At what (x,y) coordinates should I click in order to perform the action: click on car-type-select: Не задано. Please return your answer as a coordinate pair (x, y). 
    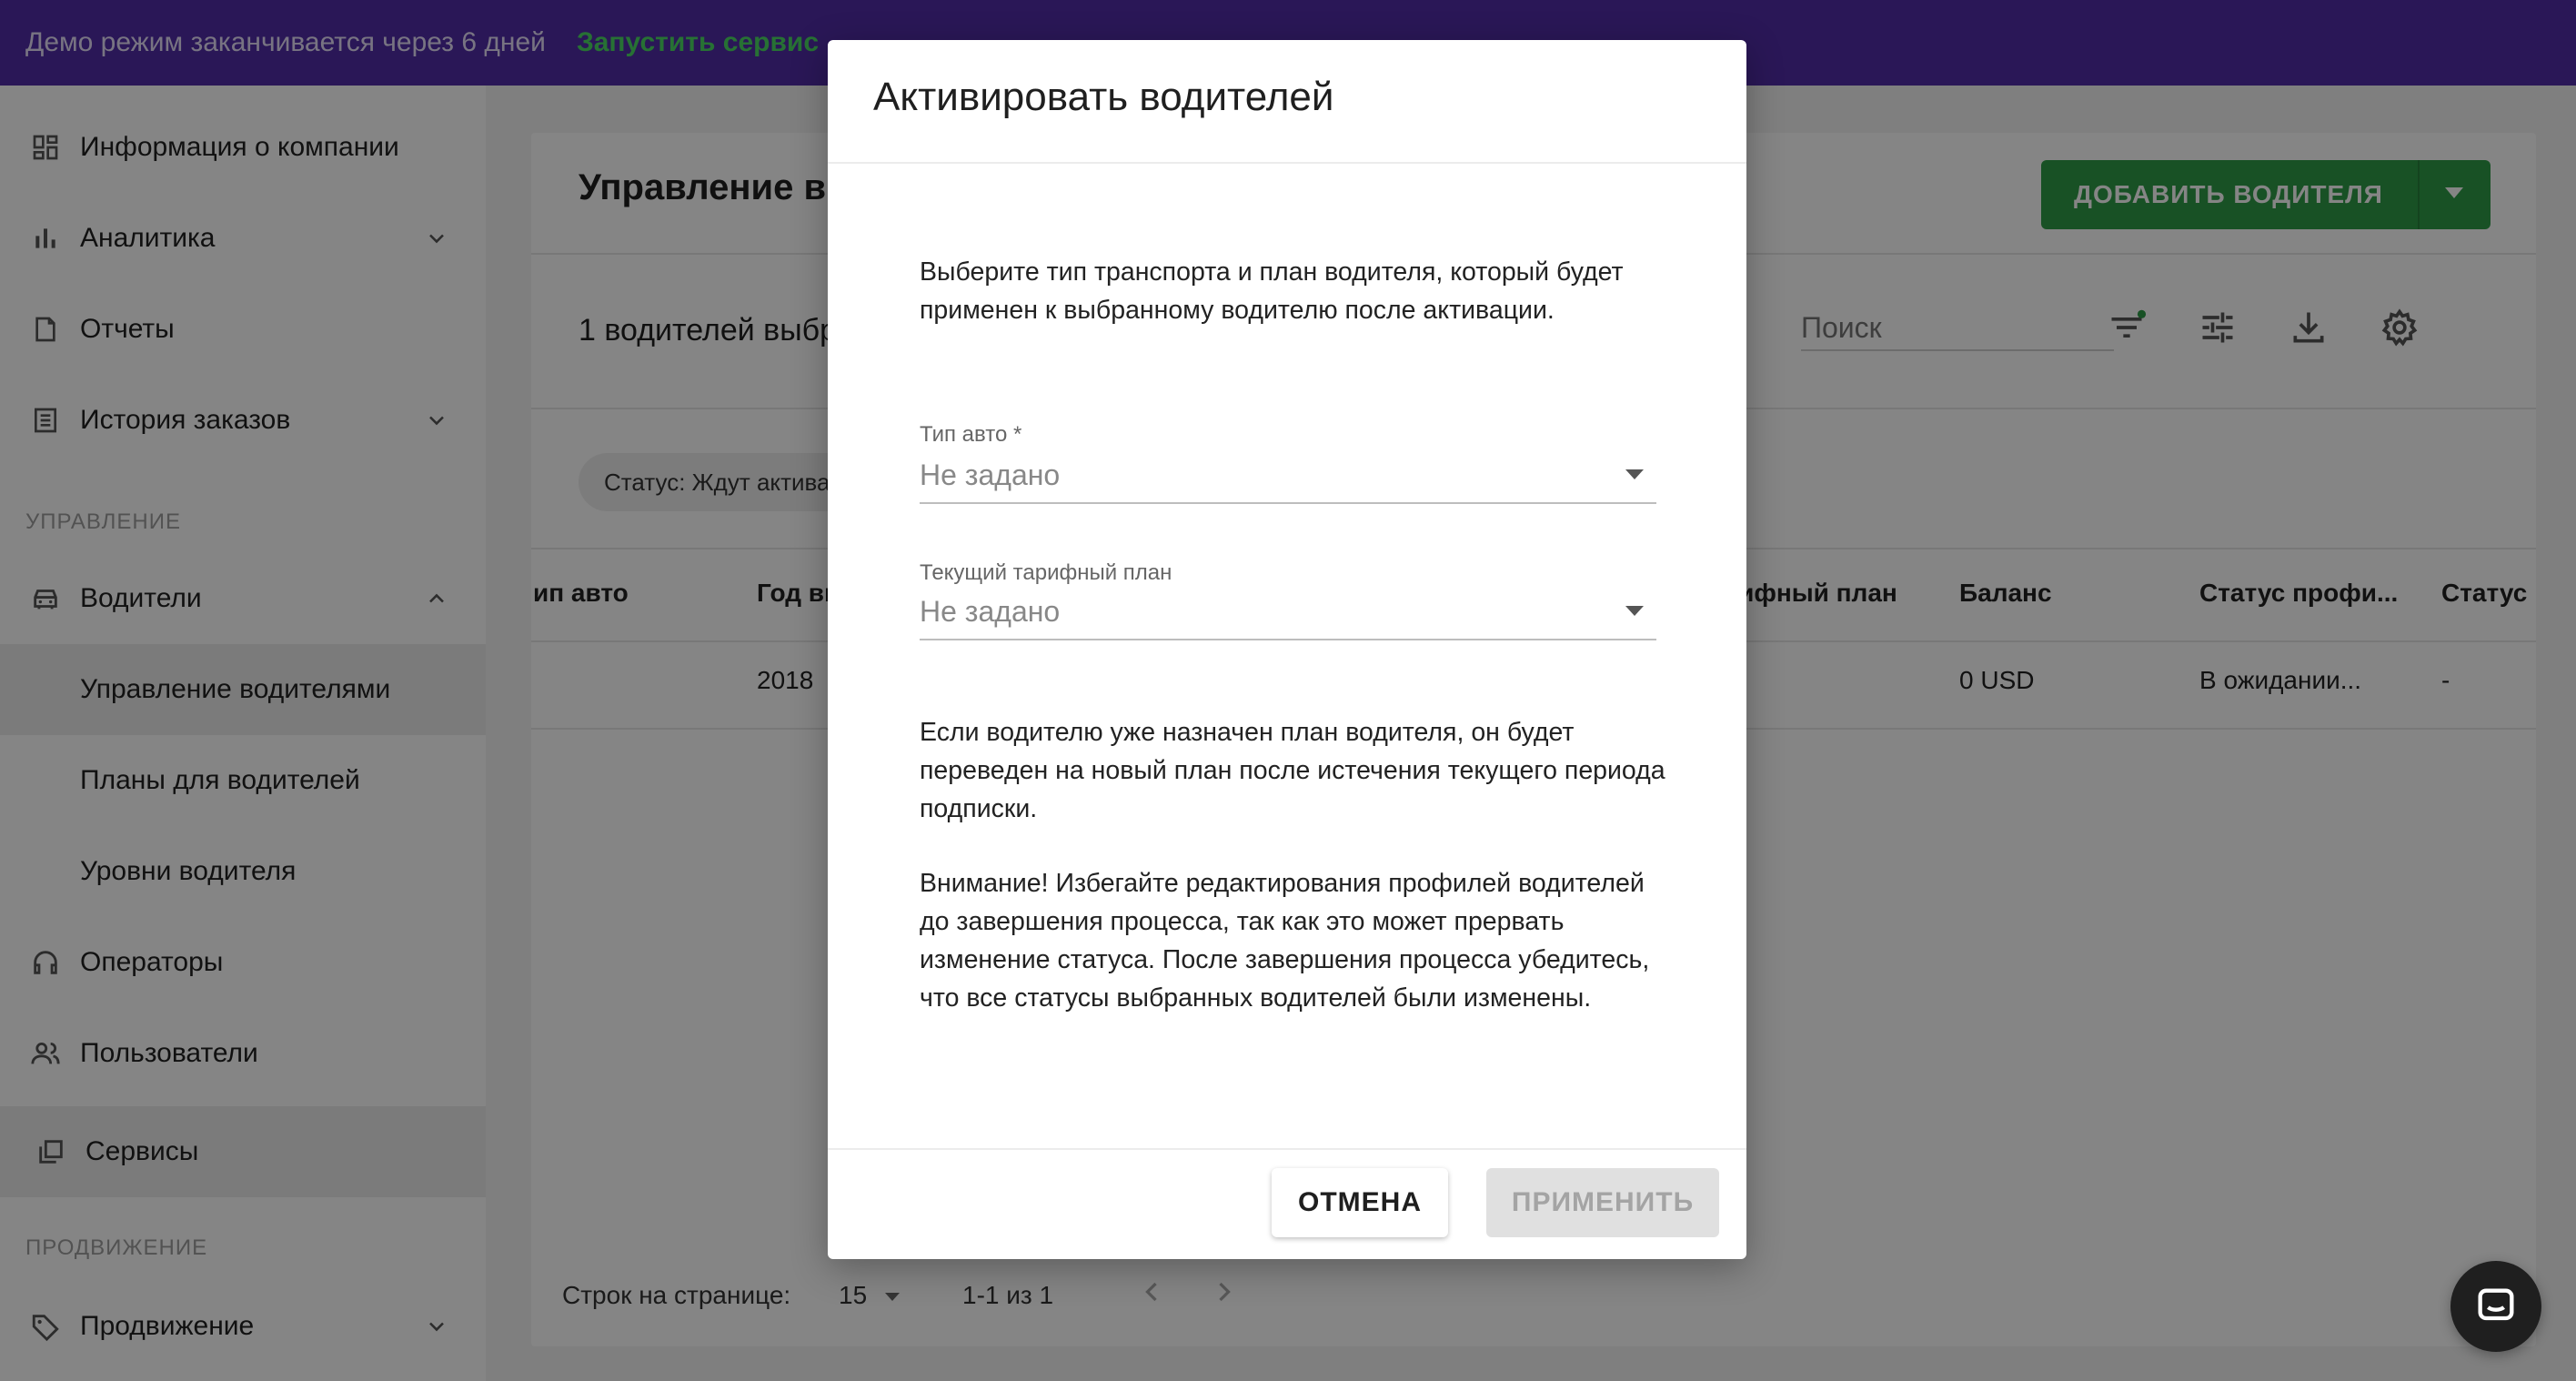
    Looking at the image, I should click on (1288, 477).